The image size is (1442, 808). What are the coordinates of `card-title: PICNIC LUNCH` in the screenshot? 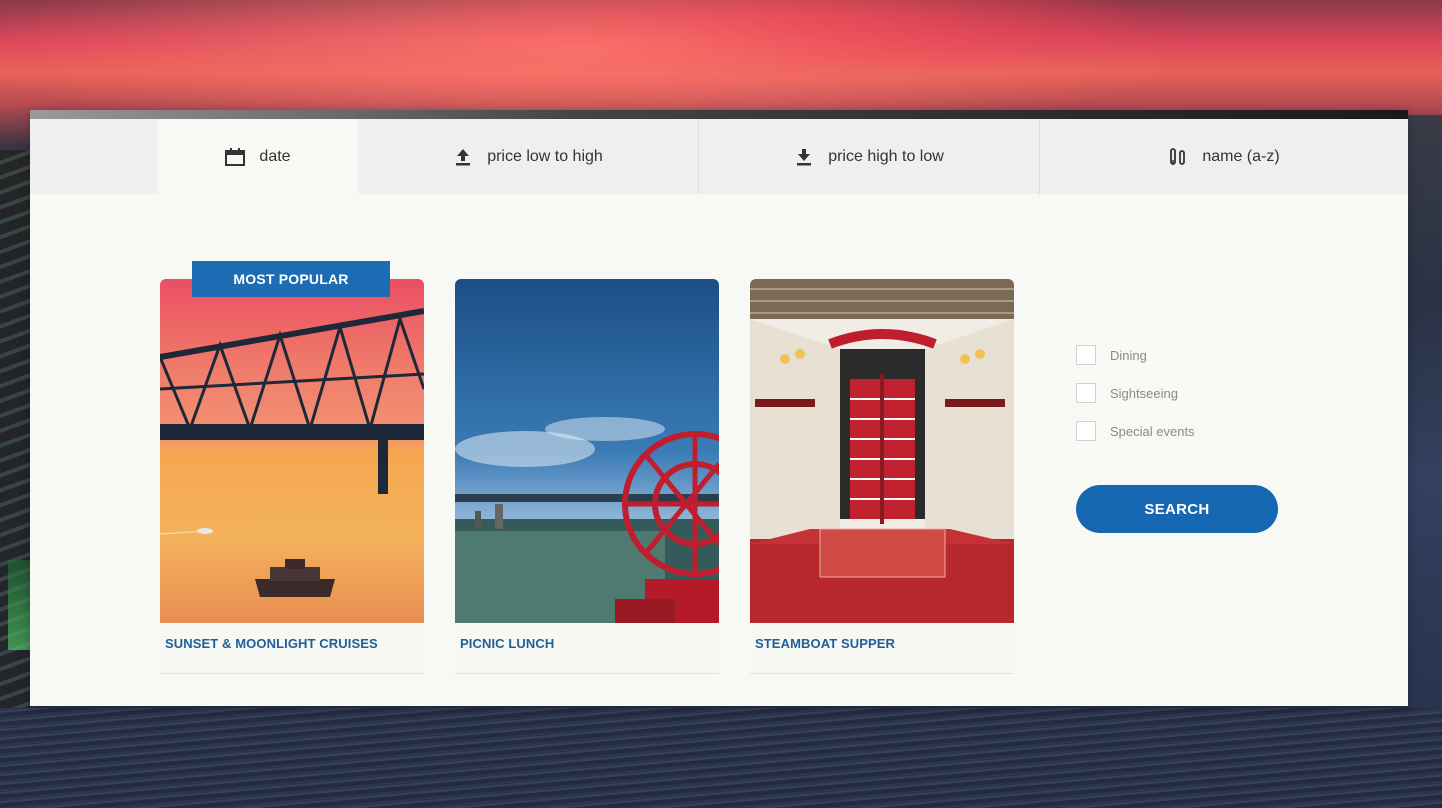 It's located at (507, 643).